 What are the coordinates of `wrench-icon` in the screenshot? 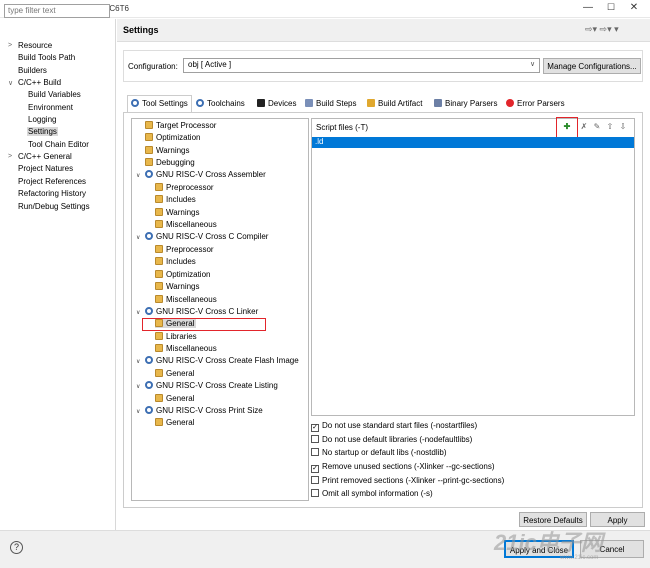 It's located at (309, 103).